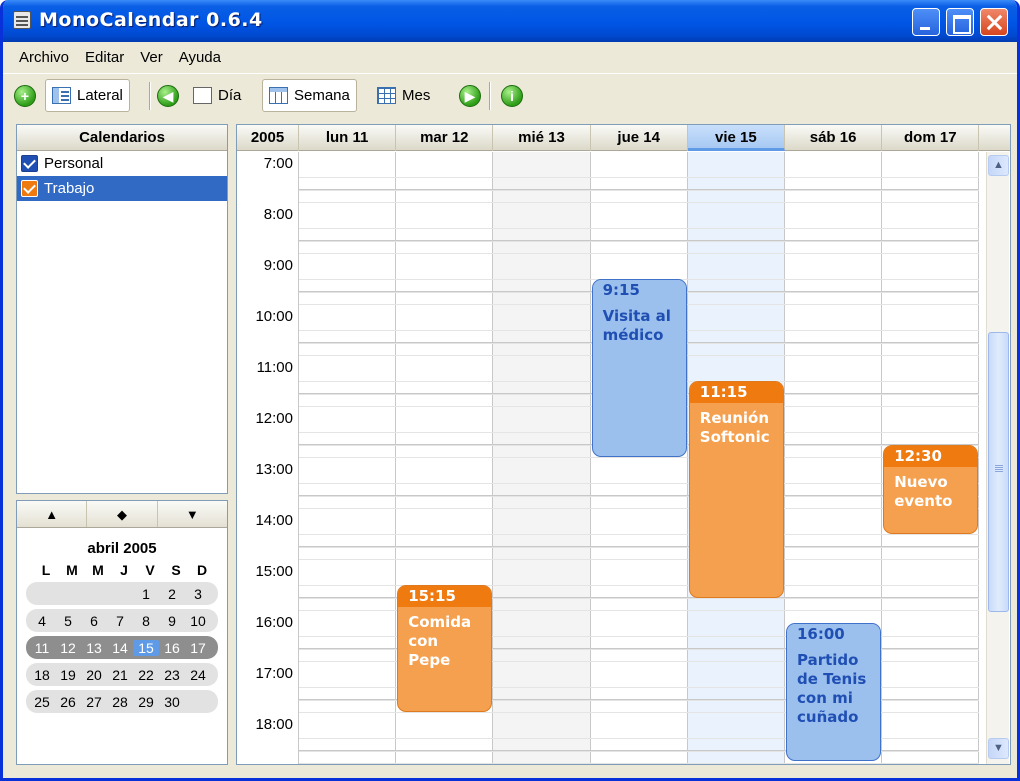  I want to click on info-icon: i, so click(512, 96).